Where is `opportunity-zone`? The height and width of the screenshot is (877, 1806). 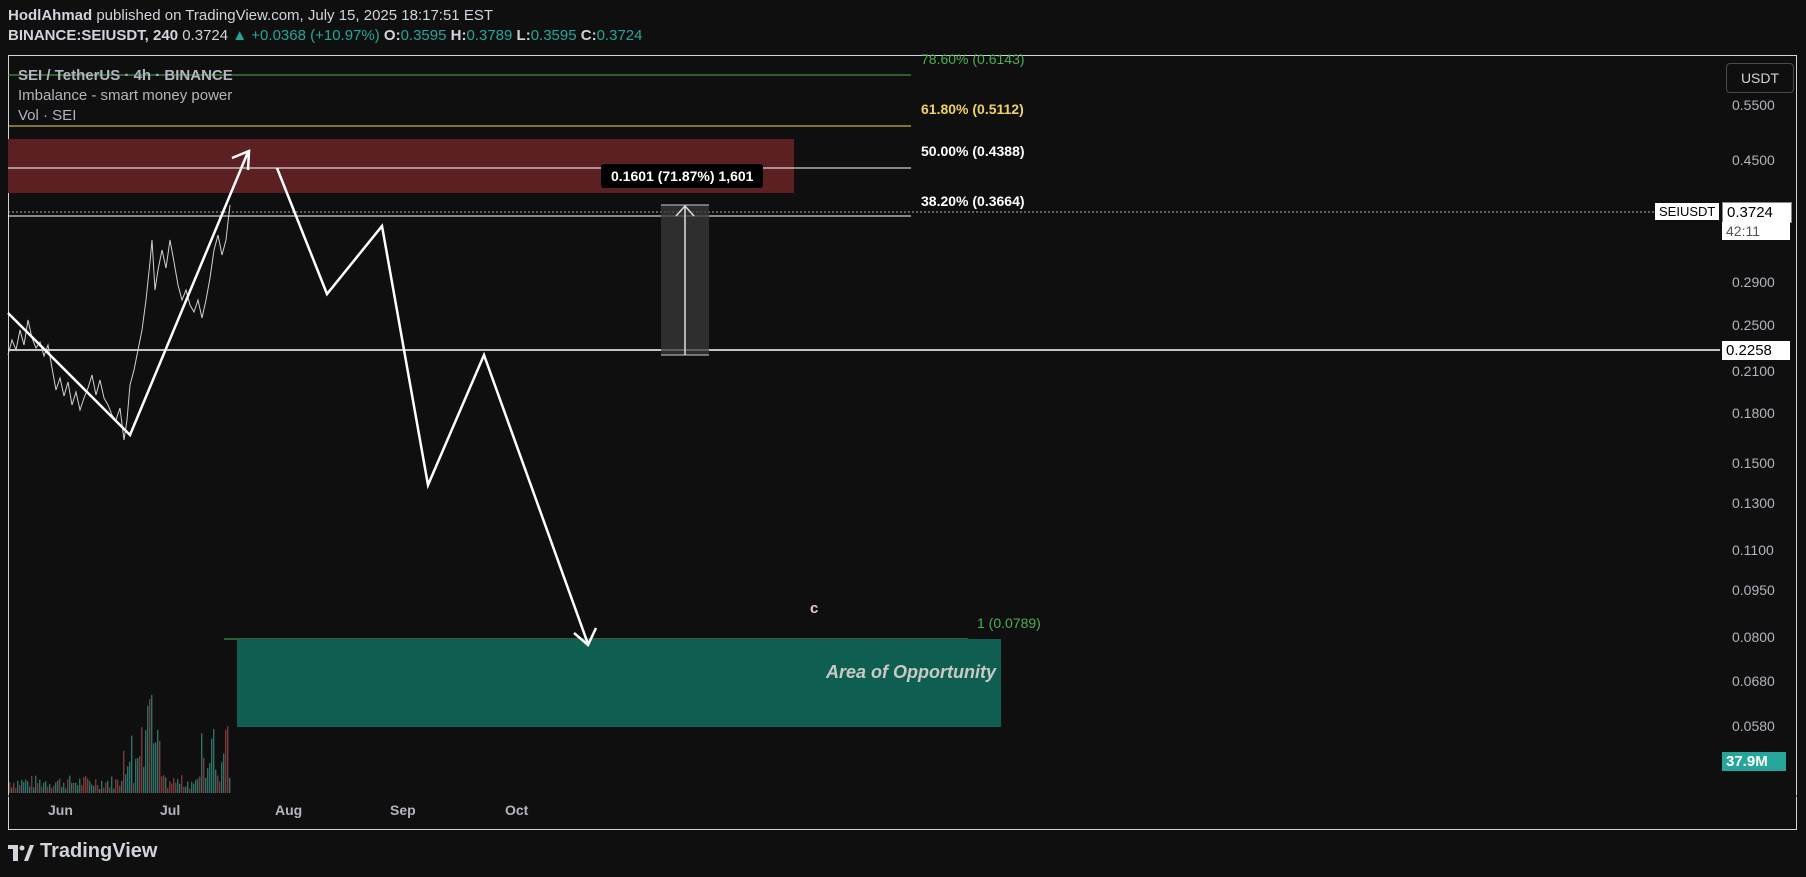
opportunity-zone is located at coordinates (619, 683).